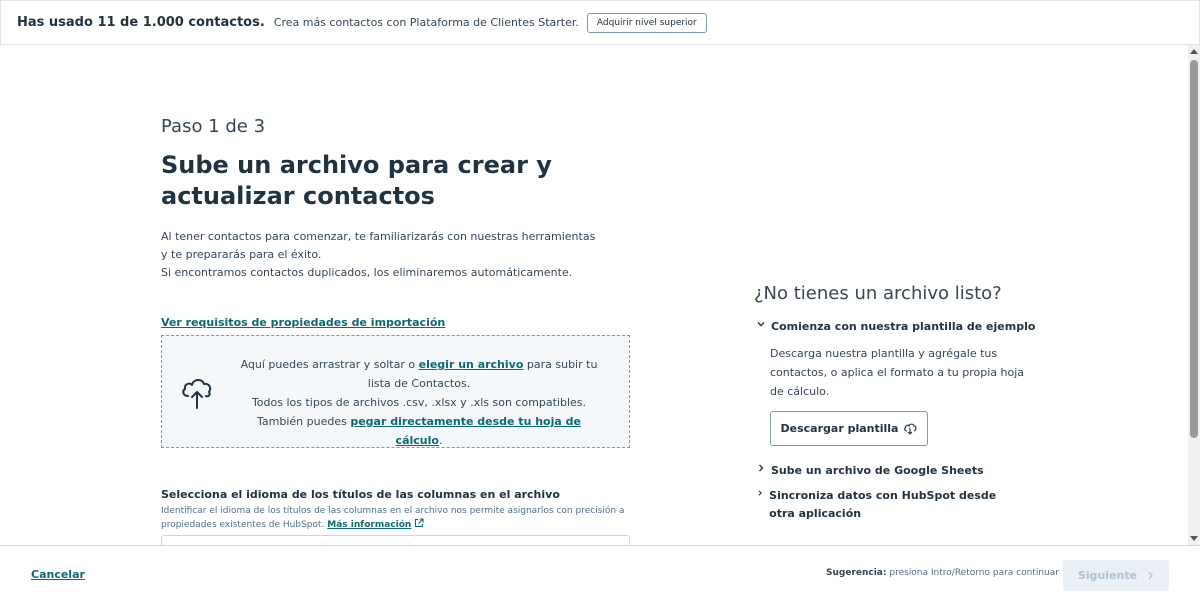 The width and height of the screenshot is (1200, 602). I want to click on paste-text: También puedes, so click(302, 421).